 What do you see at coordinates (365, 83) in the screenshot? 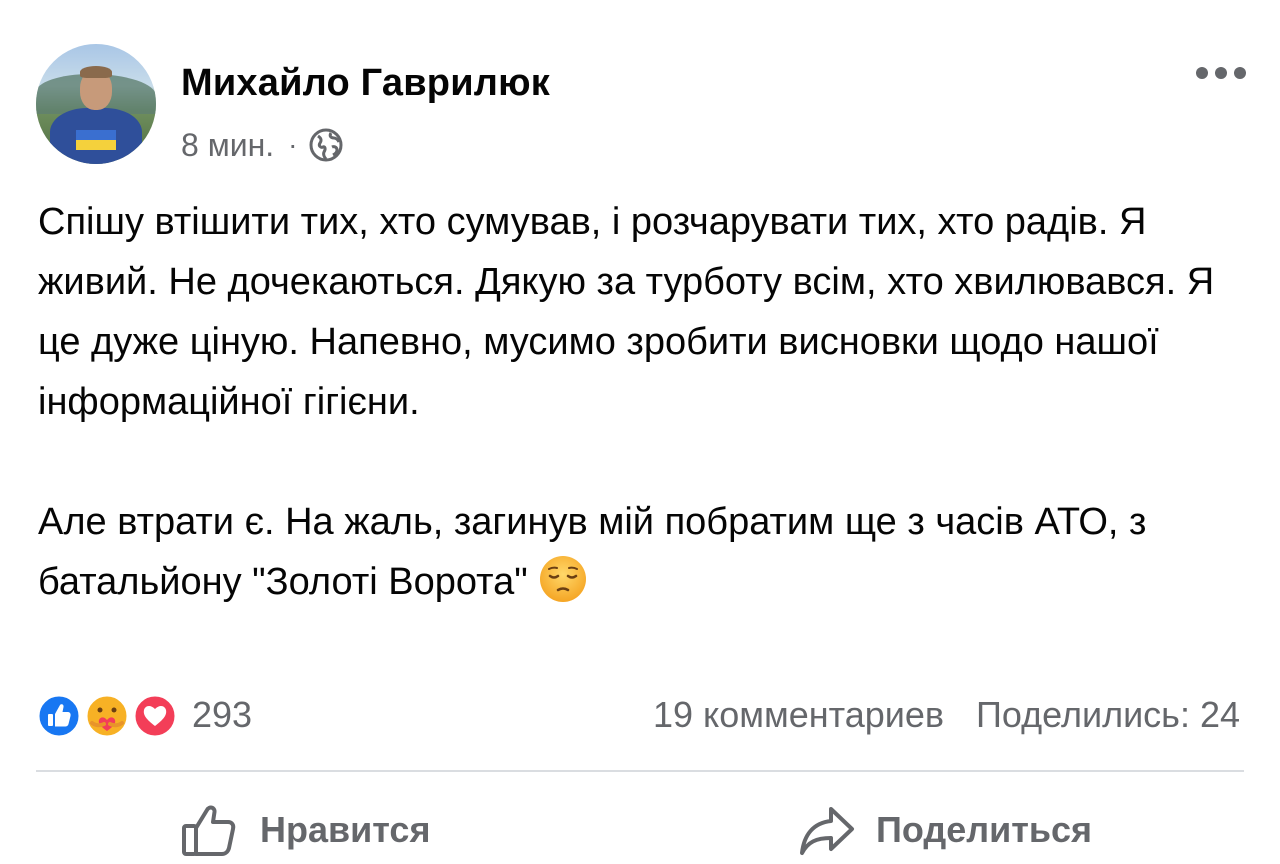
I see `author-name: Михайло Гаврилюк` at bounding box center [365, 83].